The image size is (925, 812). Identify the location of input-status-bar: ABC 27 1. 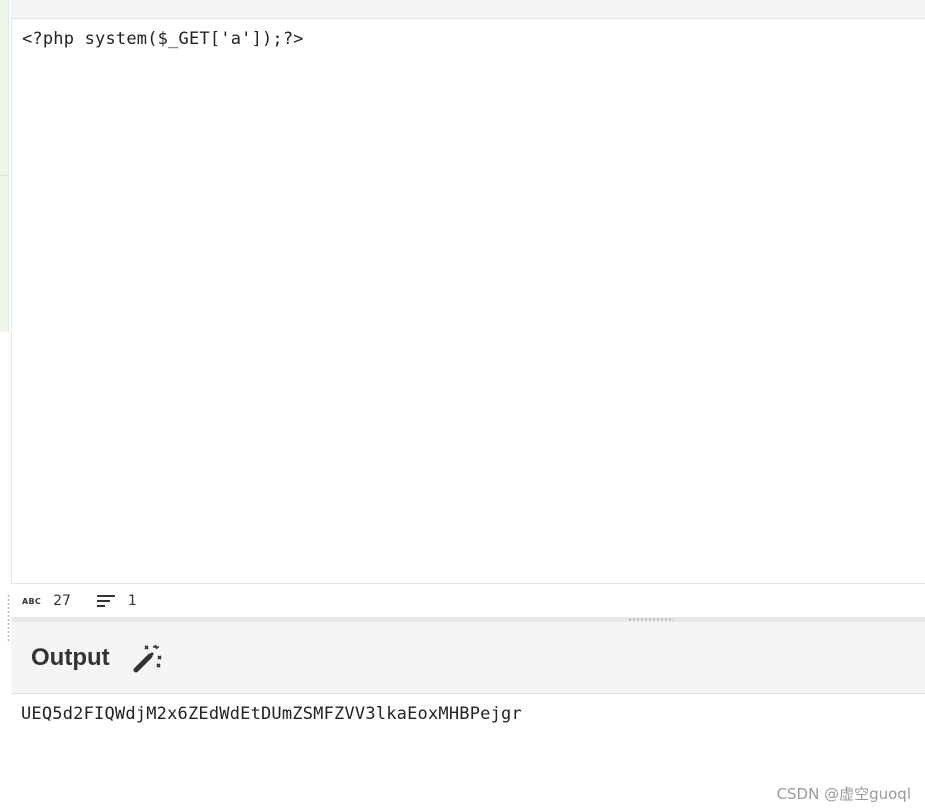
(468, 600).